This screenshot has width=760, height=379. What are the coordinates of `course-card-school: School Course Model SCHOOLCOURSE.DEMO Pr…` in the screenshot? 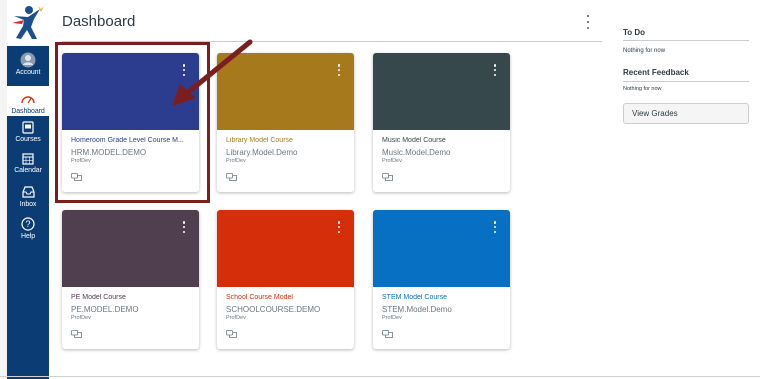 It's located at (285, 279).